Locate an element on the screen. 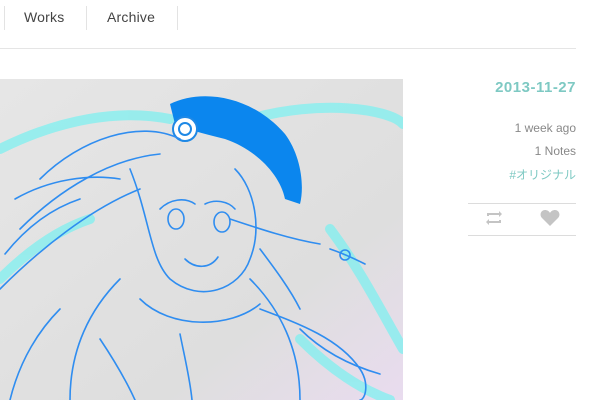 Image resolution: width=600 pixels, height=400 pixels. heart-icon is located at coordinates (550, 218).